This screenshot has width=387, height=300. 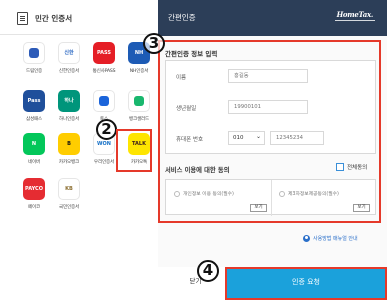 I want to click on consent-box: 개인정보 이용 동의(필수) 보기 제3자정보제공동의(필수) 보기, so click(x=270, y=197).